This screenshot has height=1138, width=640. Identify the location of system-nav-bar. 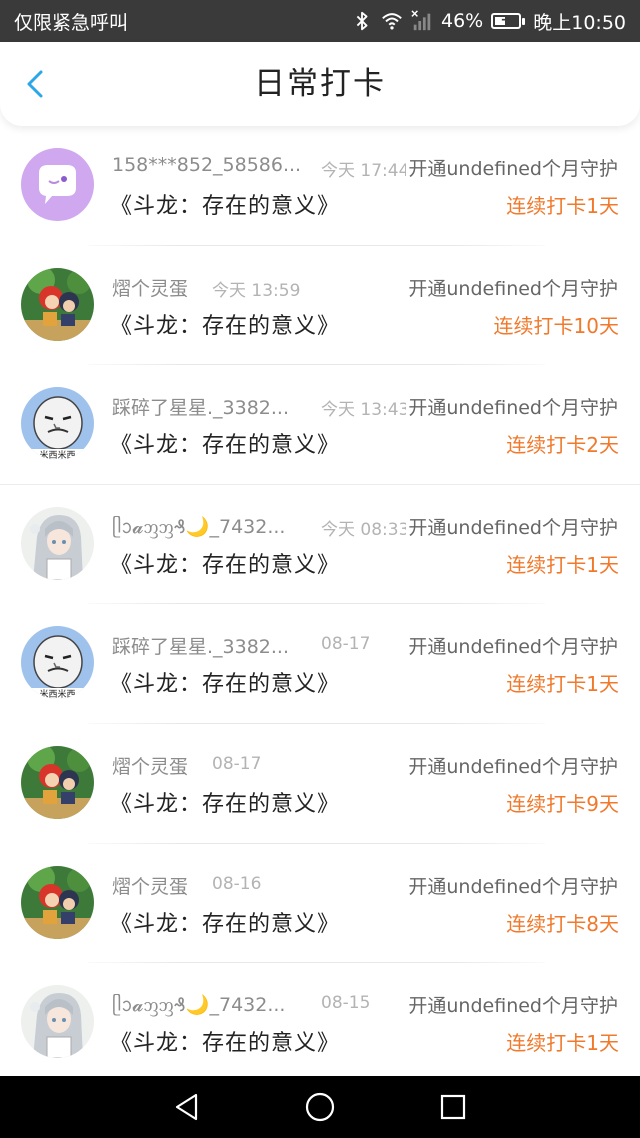
(320, 1107).